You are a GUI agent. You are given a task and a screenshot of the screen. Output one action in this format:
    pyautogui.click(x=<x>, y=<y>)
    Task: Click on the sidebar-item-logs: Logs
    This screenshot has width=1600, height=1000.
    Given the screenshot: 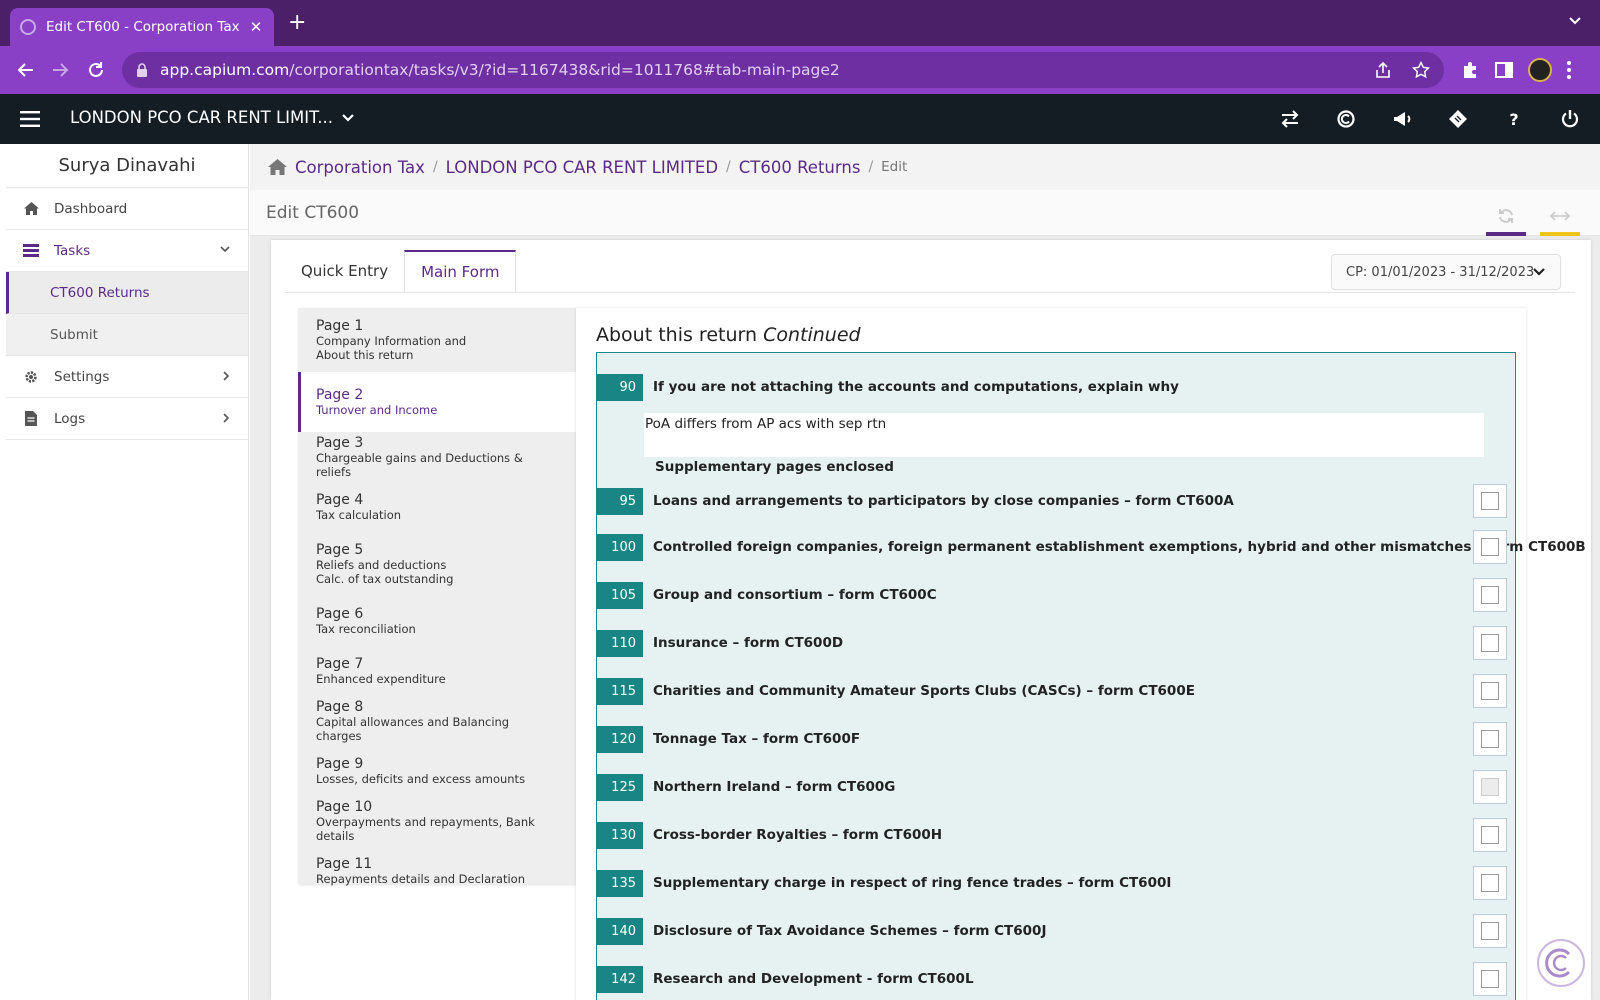 What is the action you would take?
    pyautogui.click(x=127, y=419)
    